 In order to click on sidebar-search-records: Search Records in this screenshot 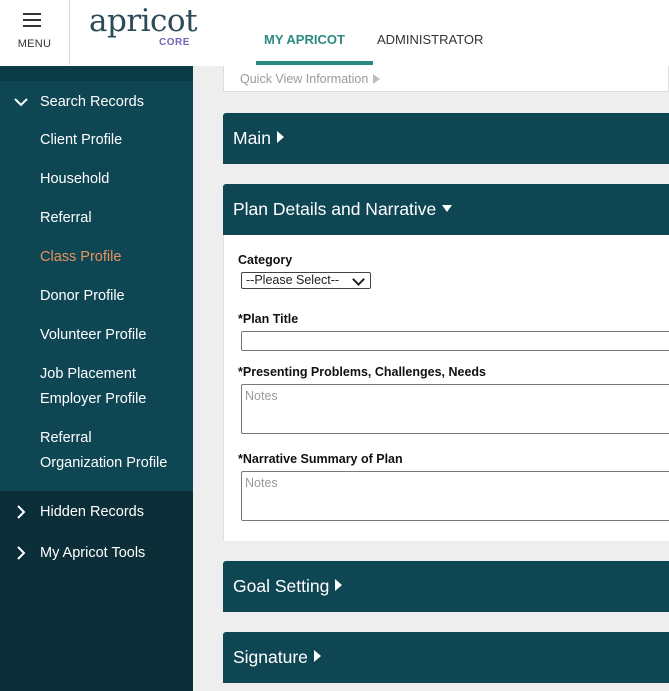, I will do `click(96, 102)`.